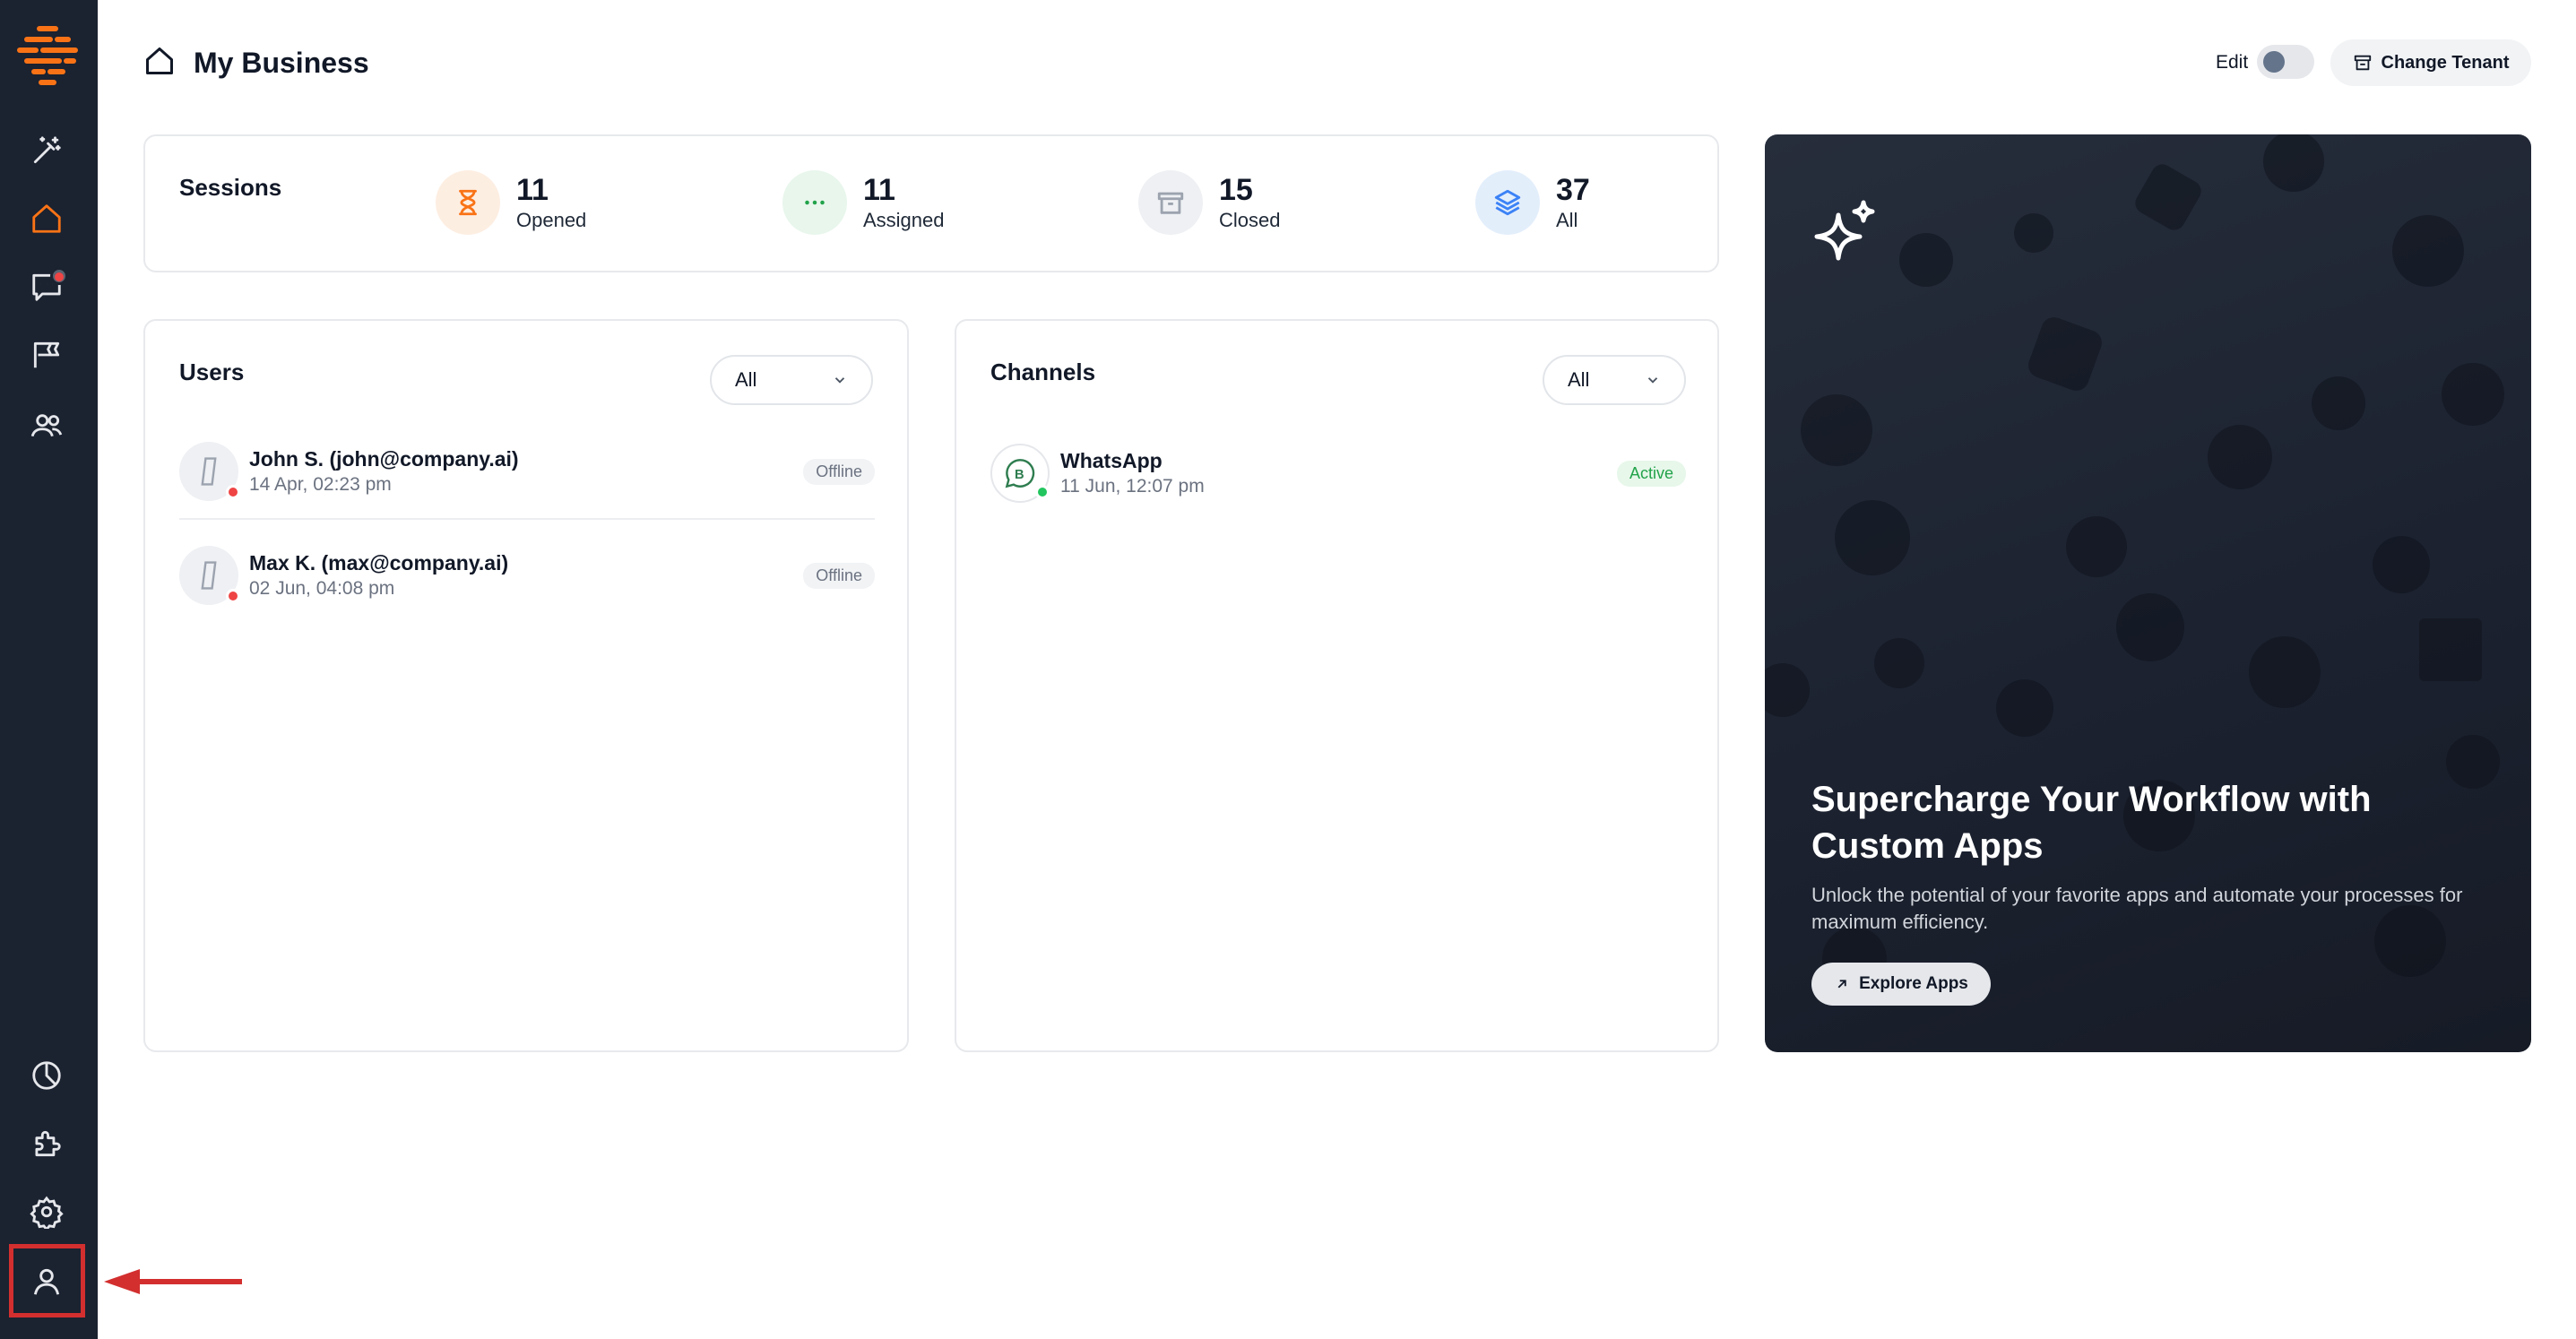 The image size is (2576, 1339). What do you see at coordinates (47, 54) in the screenshot?
I see `brand-logo` at bounding box center [47, 54].